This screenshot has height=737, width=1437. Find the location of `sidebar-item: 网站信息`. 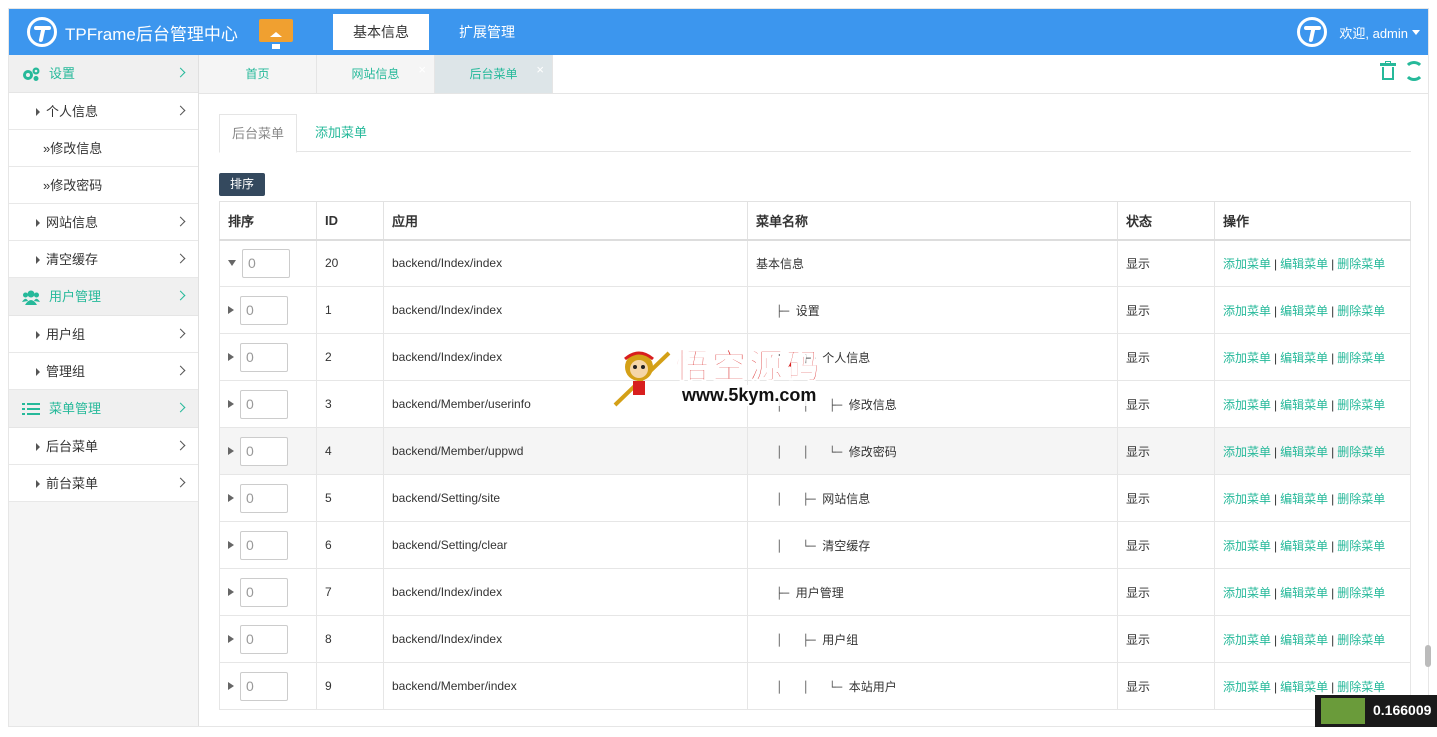

sidebar-item: 网站信息 is located at coordinates (103, 222).